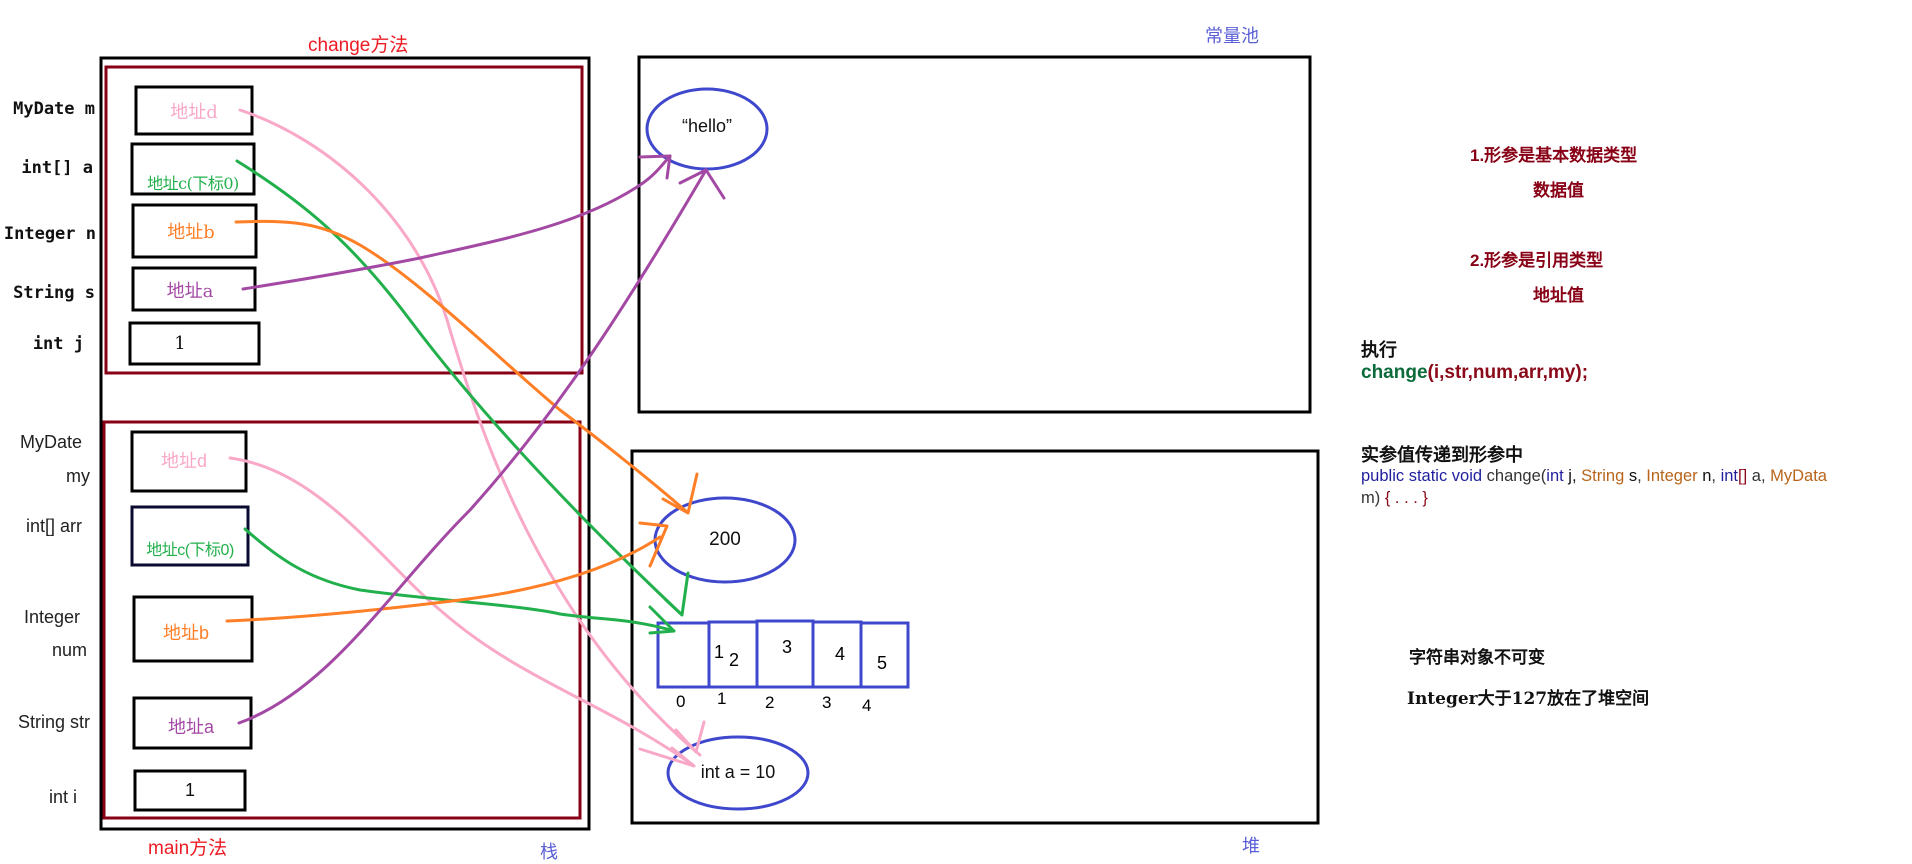 This screenshot has height=864, width=1912. Describe the element at coordinates (1514, 476) in the screenshot. I see `sig-fn: change(` at that location.